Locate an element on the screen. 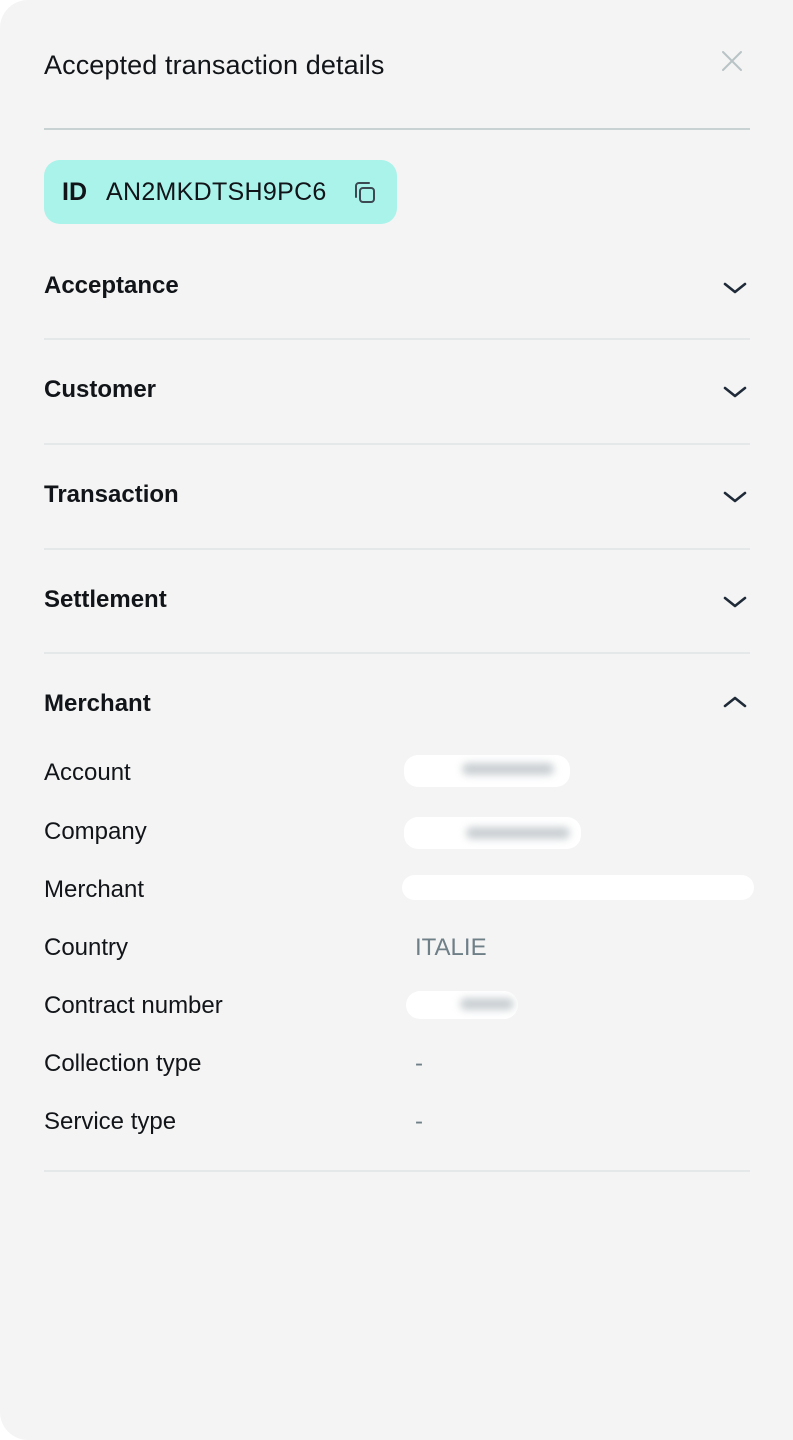 Image resolution: width=793 pixels, height=1440 pixels. section-title: Settlement is located at coordinates (105, 599).